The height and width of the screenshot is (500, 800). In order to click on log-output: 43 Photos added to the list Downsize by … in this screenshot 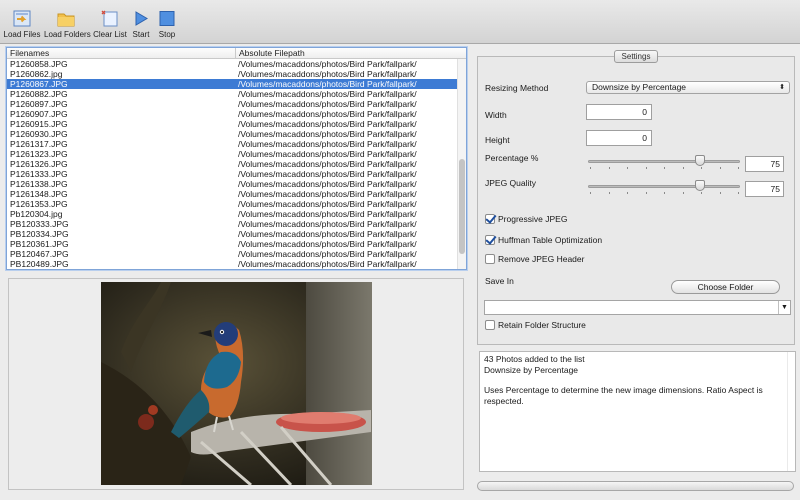, I will do `click(637, 411)`.